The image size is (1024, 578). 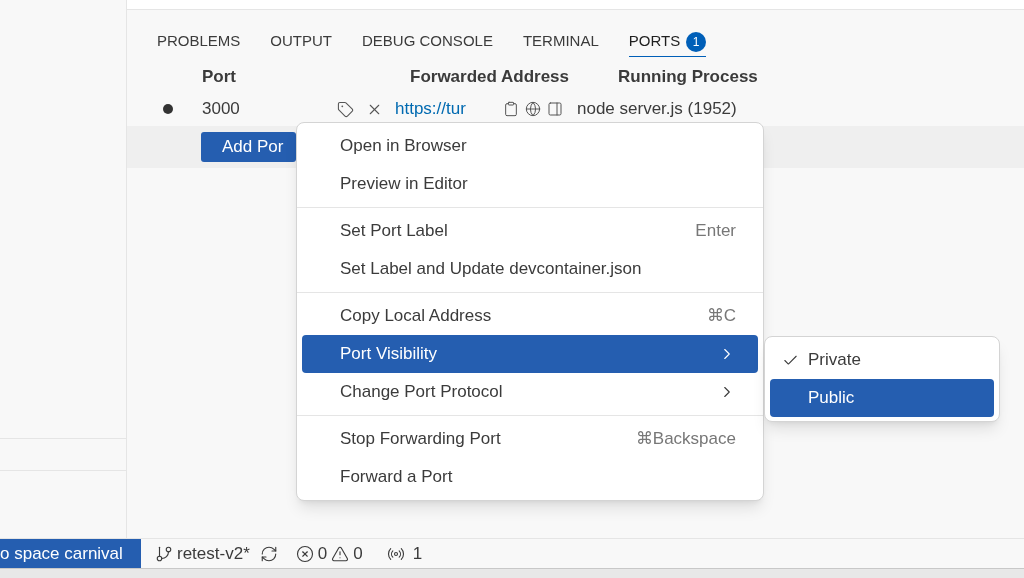 What do you see at coordinates (715, 231) in the screenshot?
I see `shortcut-label: Enter` at bounding box center [715, 231].